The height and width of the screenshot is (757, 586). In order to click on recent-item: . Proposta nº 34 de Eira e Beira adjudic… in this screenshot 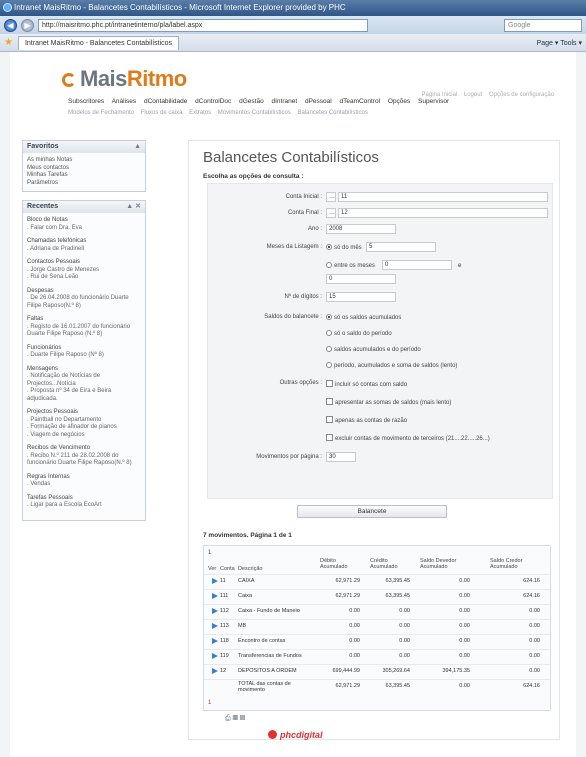, I will do `click(84, 395)`.